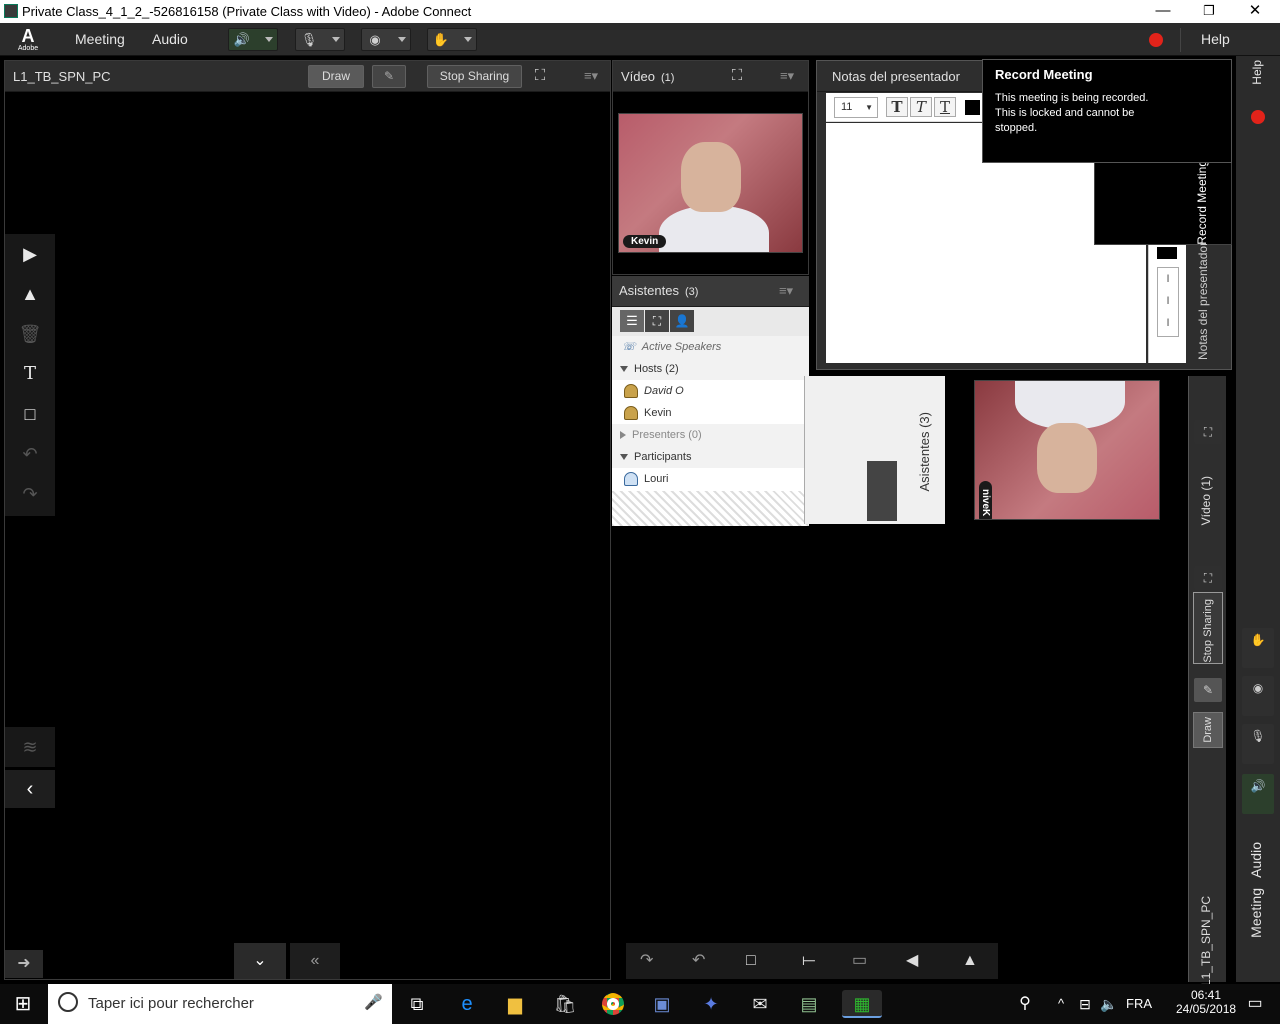 Image resolution: width=1280 pixels, height=1024 pixels. I want to click on adobe-logo: A Adobe, so click(28, 40).